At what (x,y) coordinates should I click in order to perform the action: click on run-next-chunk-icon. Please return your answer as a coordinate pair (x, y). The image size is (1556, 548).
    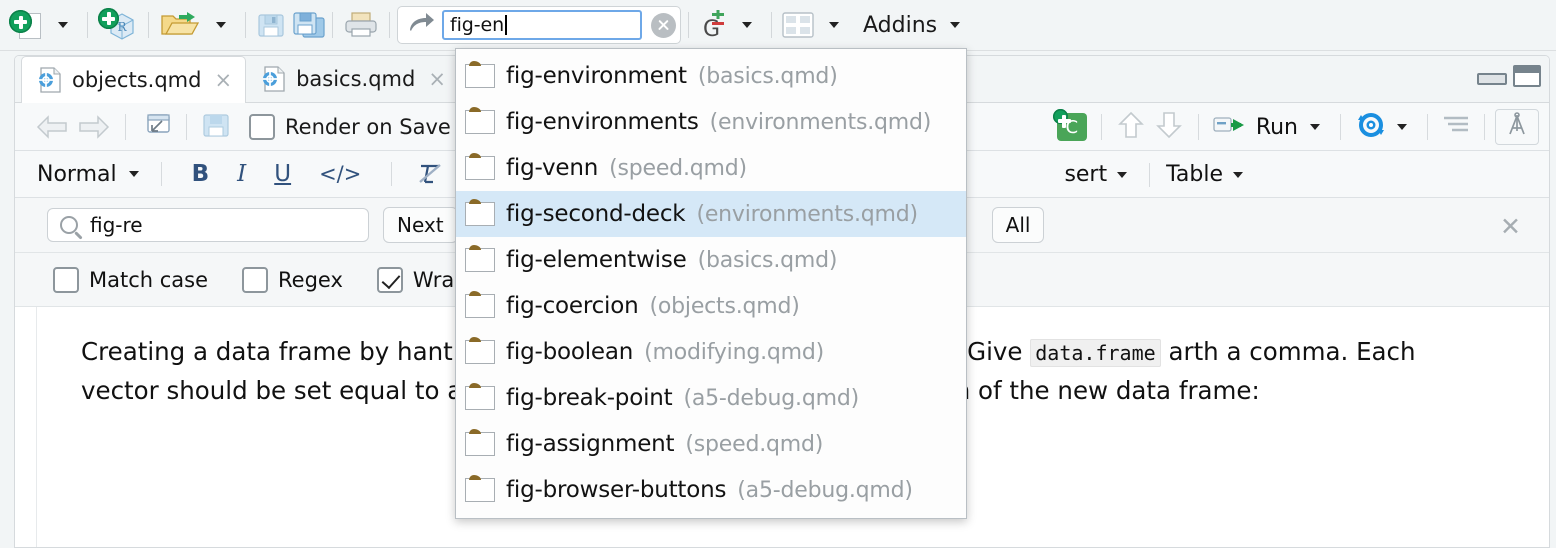
    Looking at the image, I should click on (1169, 127).